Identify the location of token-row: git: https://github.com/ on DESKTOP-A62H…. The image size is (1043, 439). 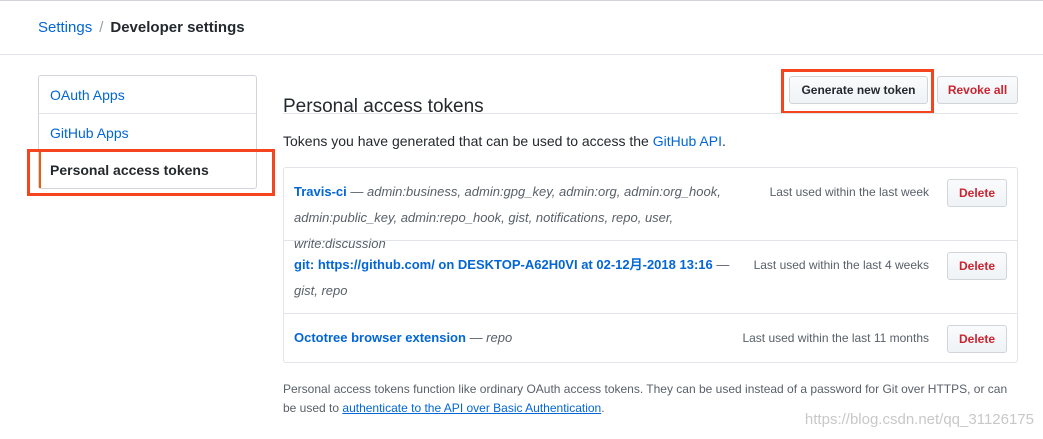
(650, 277).